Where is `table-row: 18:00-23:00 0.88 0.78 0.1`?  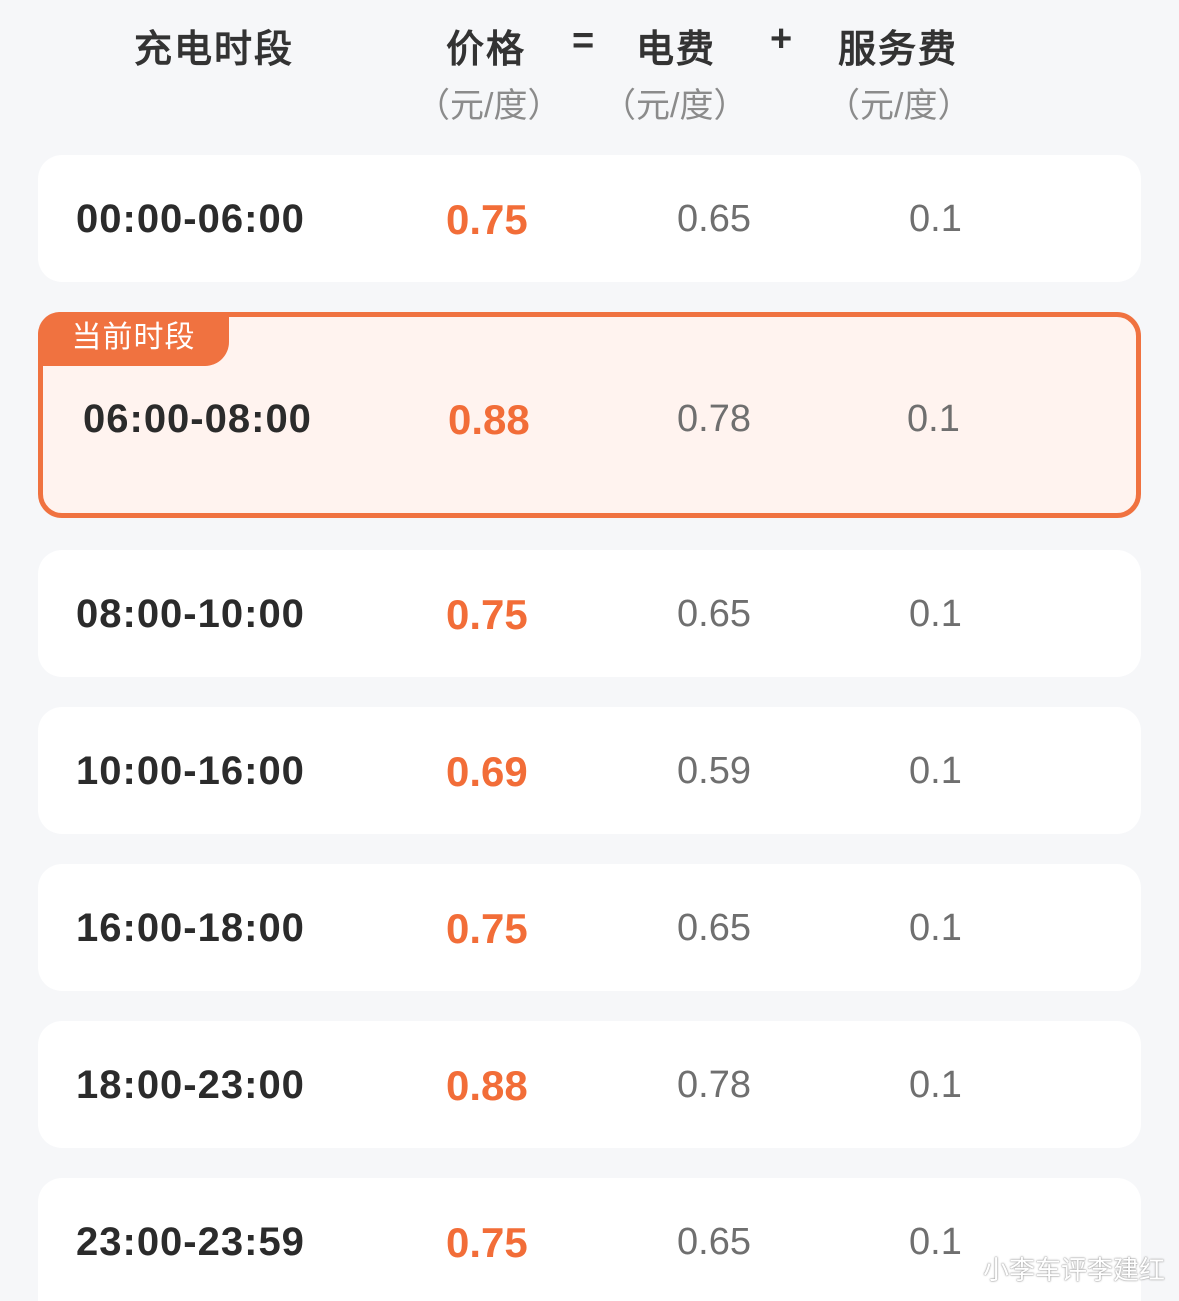 table-row: 18:00-23:00 0.88 0.78 0.1 is located at coordinates (589, 1084).